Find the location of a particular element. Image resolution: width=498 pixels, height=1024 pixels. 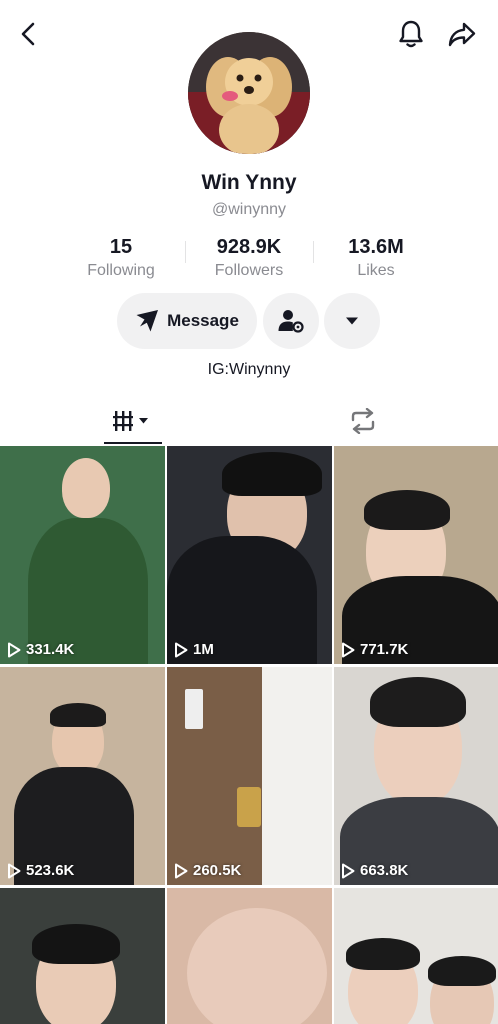

play-count: 771.7K is located at coordinates (374, 649).